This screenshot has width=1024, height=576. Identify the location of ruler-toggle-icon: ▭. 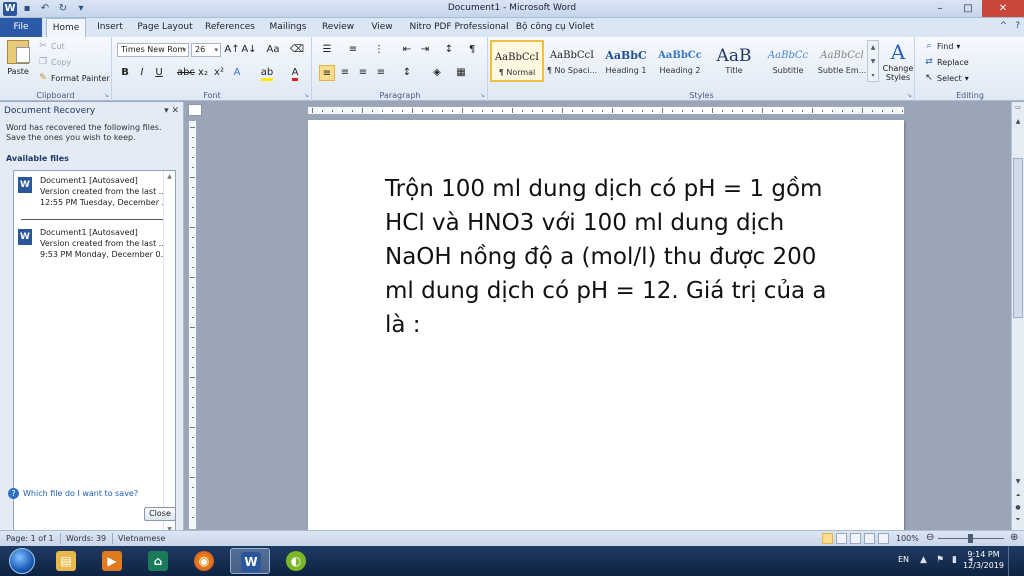
(1018, 109).